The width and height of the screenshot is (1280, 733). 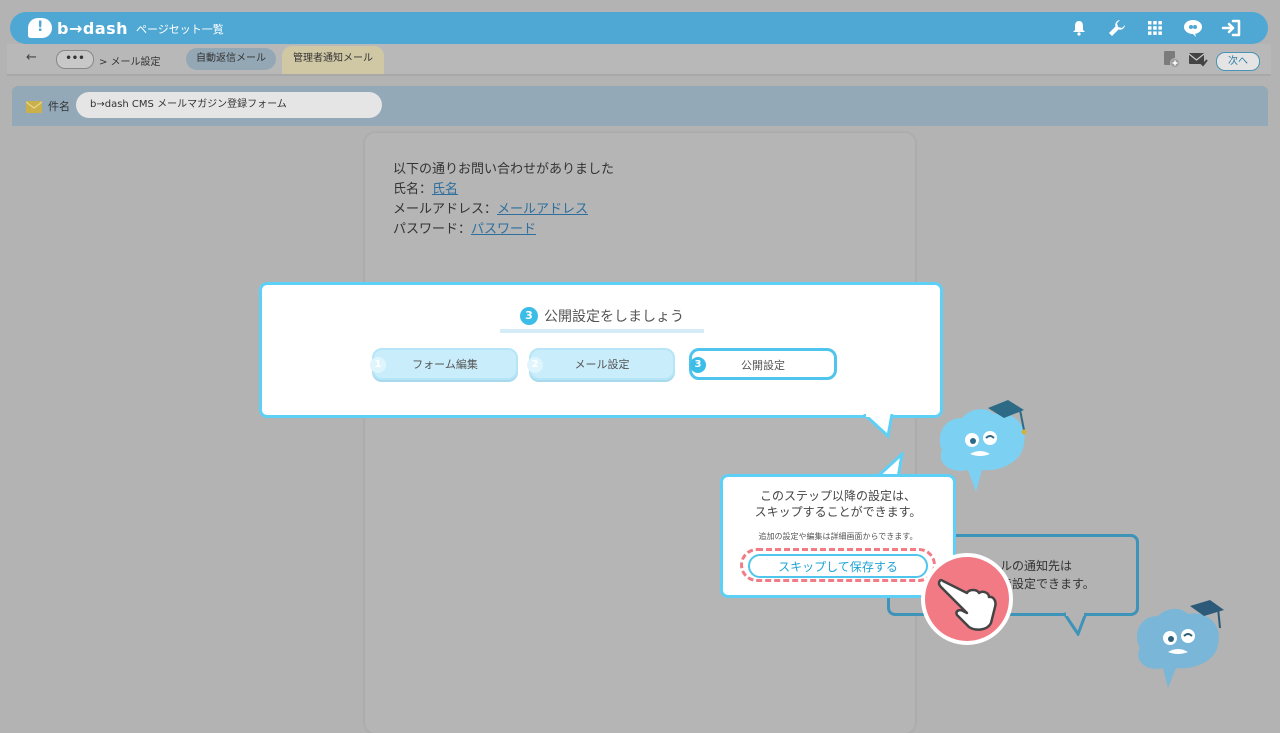 I want to click on step-2-label: メール設定, so click(x=602, y=364).